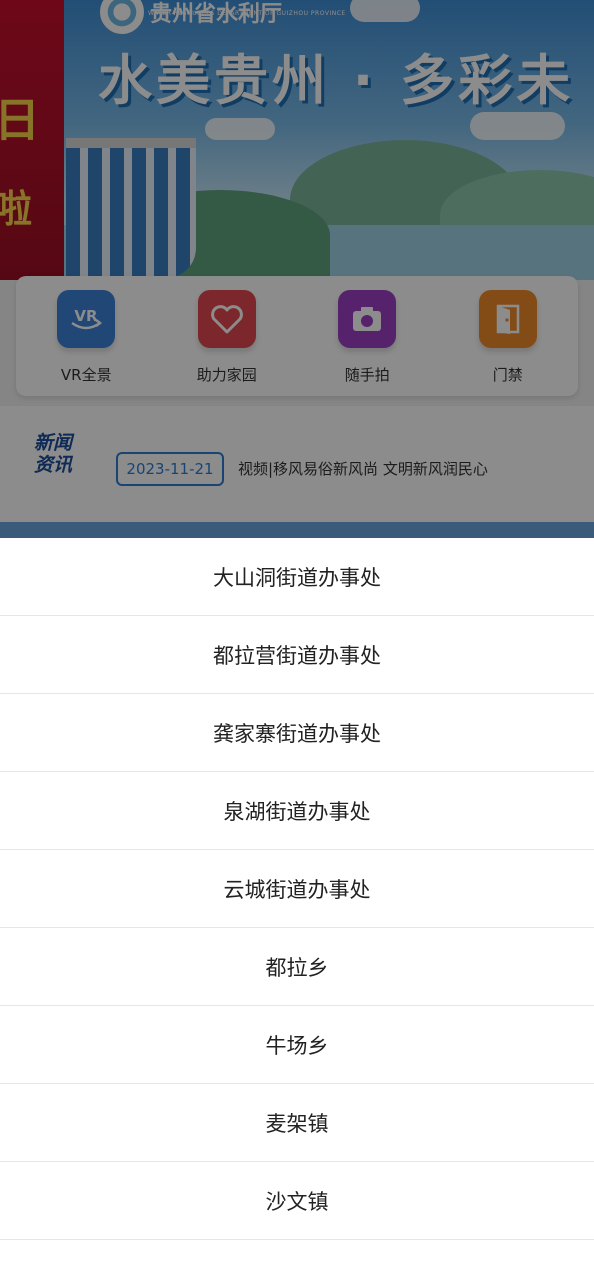 This screenshot has height=1280, width=594. I want to click on picker-option: 龚家寨街道办事处, so click(297, 733).